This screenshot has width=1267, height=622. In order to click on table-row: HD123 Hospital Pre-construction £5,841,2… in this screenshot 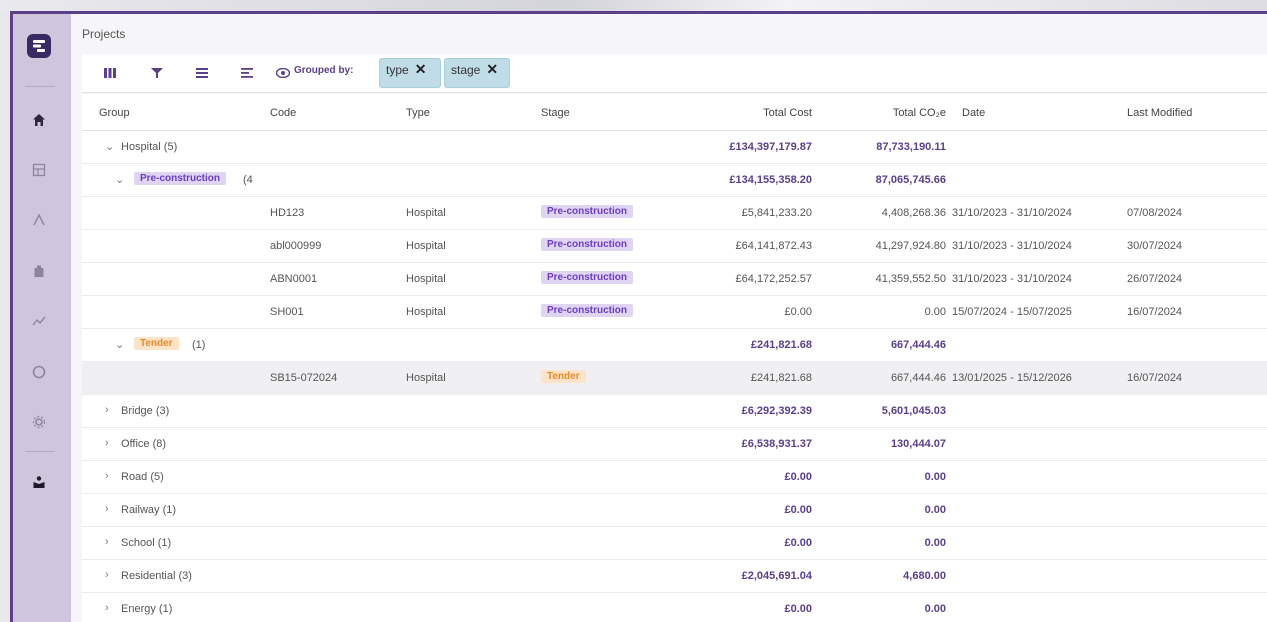, I will do `click(674, 213)`.